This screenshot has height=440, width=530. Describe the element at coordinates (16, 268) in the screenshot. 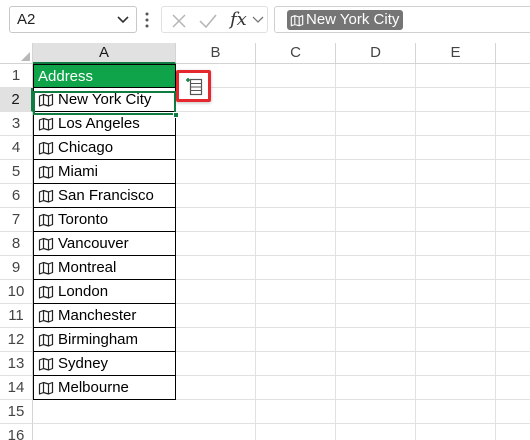

I see `row-header: 9` at that location.